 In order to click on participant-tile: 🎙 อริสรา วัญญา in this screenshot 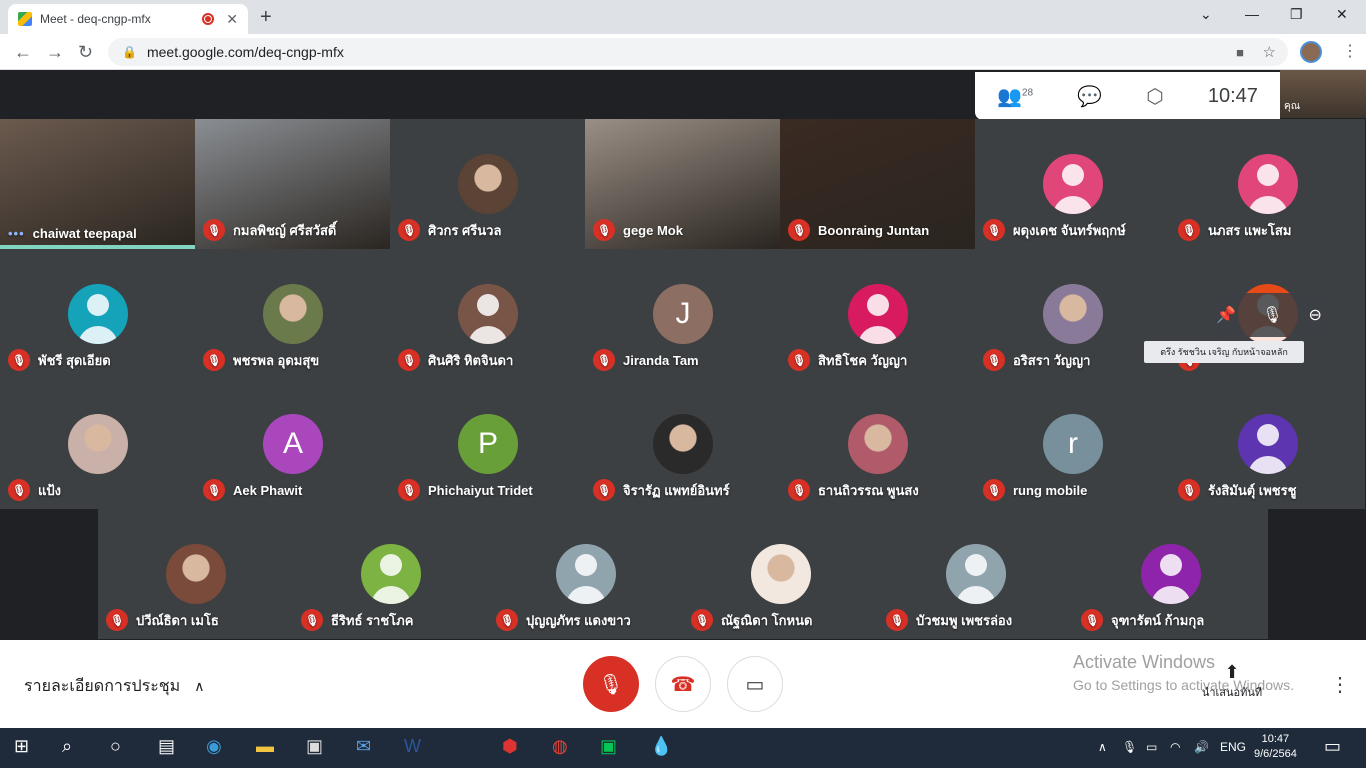, I will do `click(1072, 314)`.